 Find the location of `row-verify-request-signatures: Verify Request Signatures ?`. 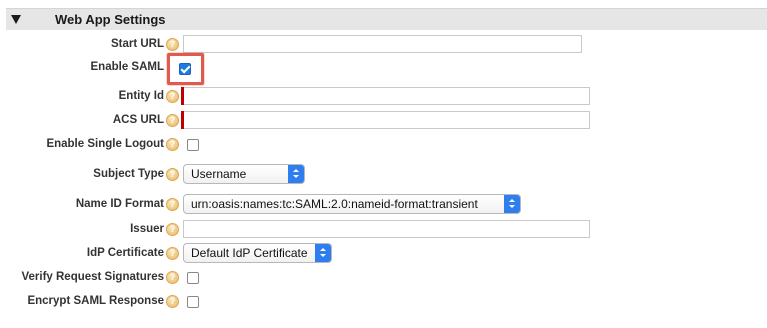

row-verify-request-signatures: Verify Request Signatures ? is located at coordinates (383, 278).